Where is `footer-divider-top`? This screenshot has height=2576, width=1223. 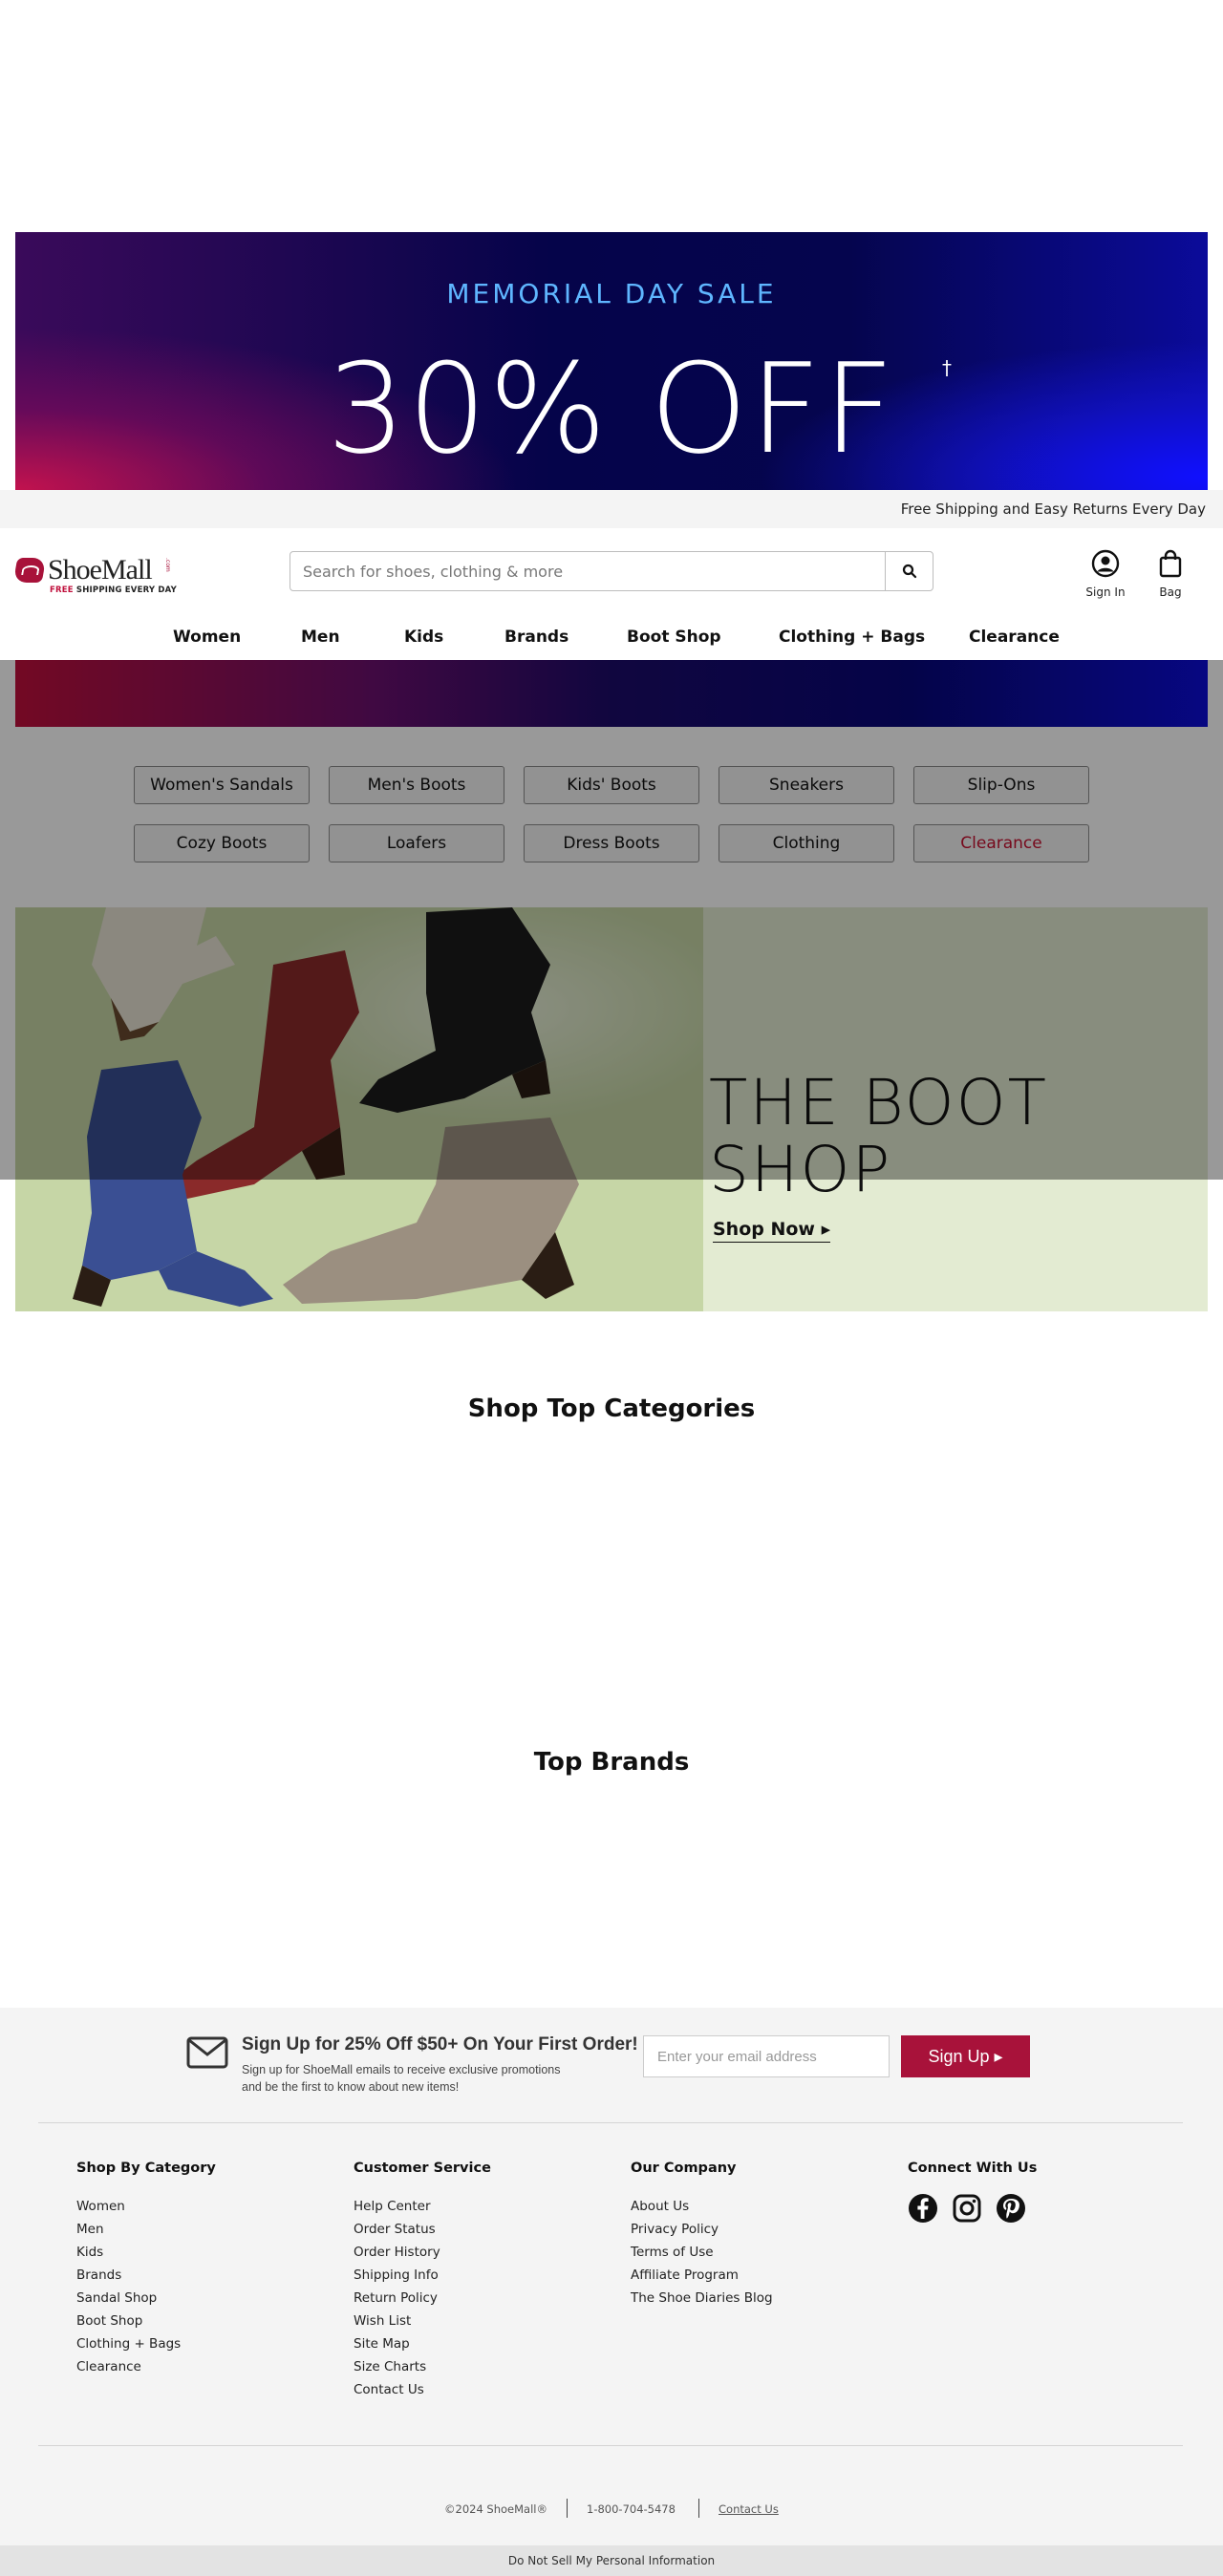 footer-divider-top is located at coordinates (610, 2122).